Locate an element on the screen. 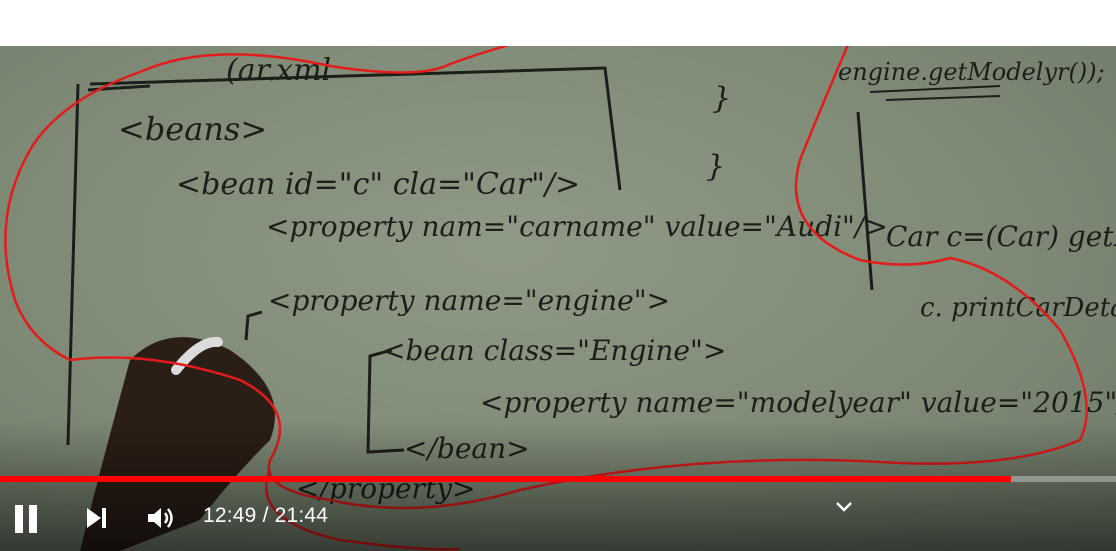  duration: 21:44 is located at coordinates (301, 515).